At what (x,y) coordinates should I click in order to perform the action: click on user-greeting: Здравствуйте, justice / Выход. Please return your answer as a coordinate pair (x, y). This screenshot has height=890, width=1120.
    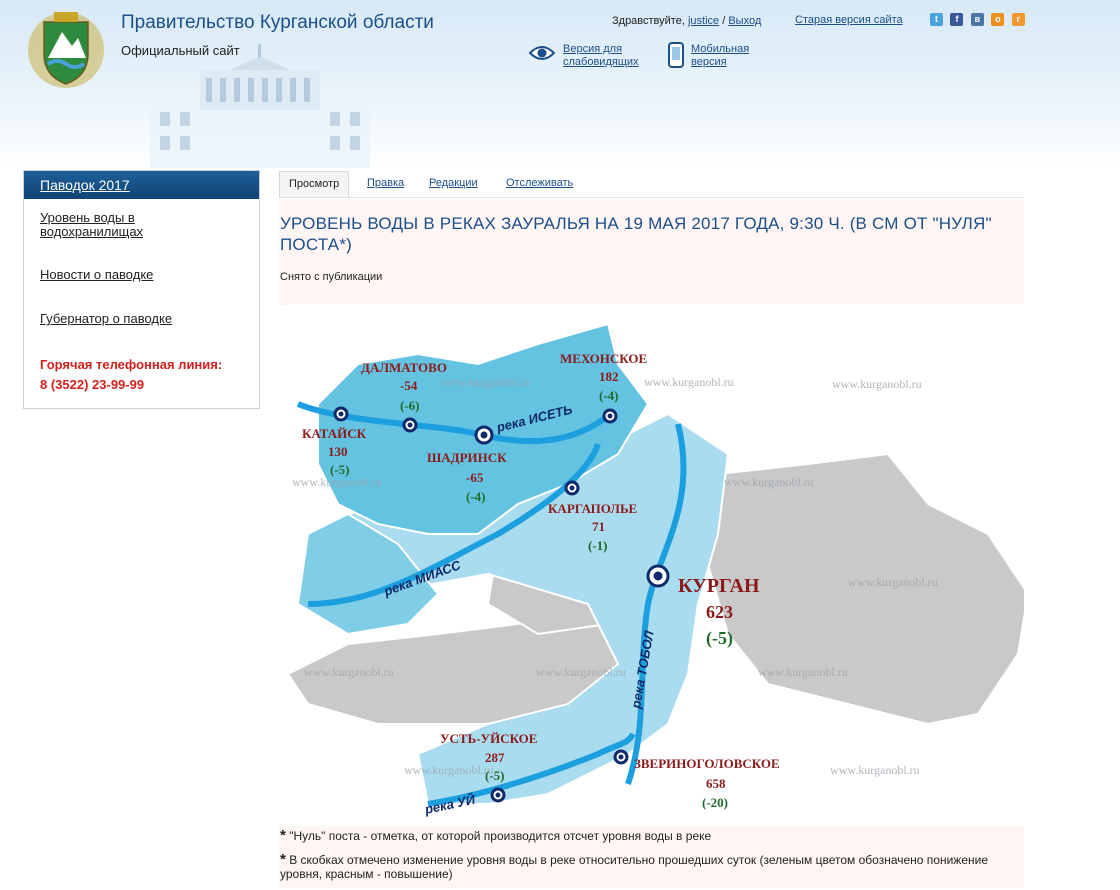
    Looking at the image, I should click on (686, 21).